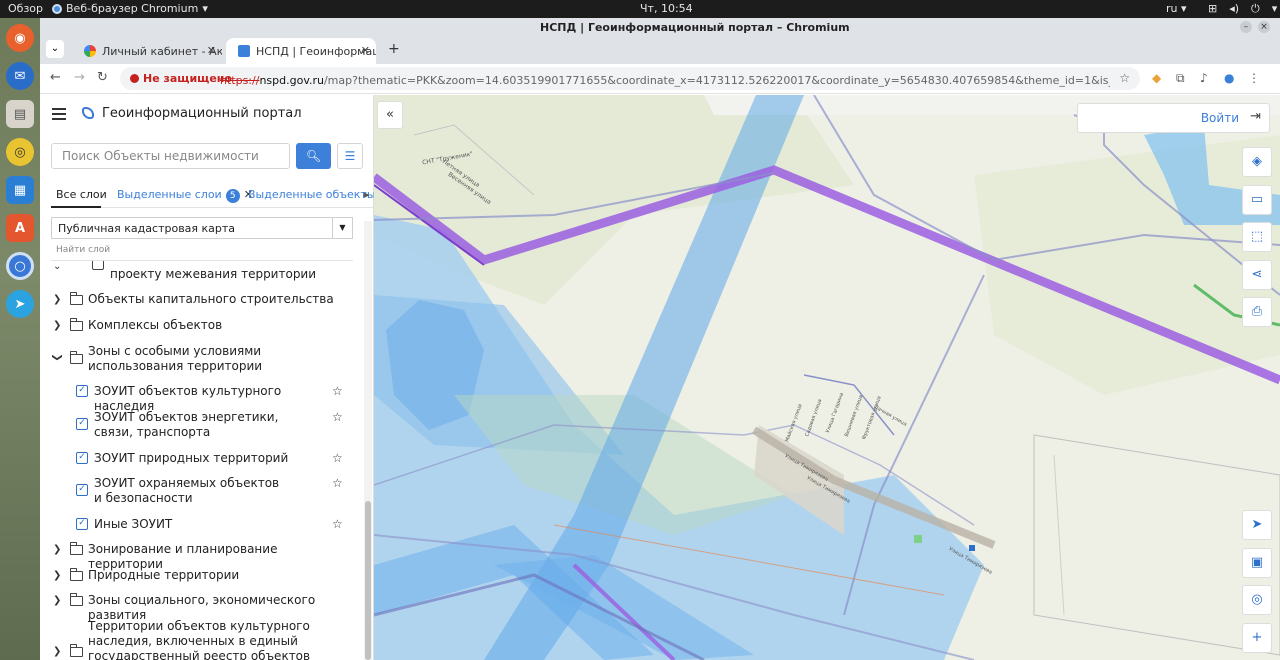  What do you see at coordinates (20, 266) in the screenshot?
I see `chromium-icon: ○` at bounding box center [20, 266].